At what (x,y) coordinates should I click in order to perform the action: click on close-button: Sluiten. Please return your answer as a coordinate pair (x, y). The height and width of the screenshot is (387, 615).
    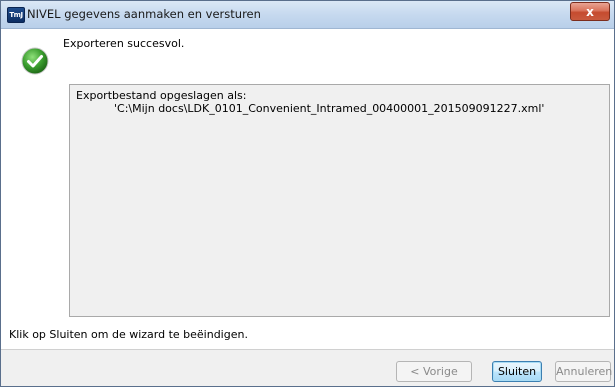
    Looking at the image, I should click on (517, 371).